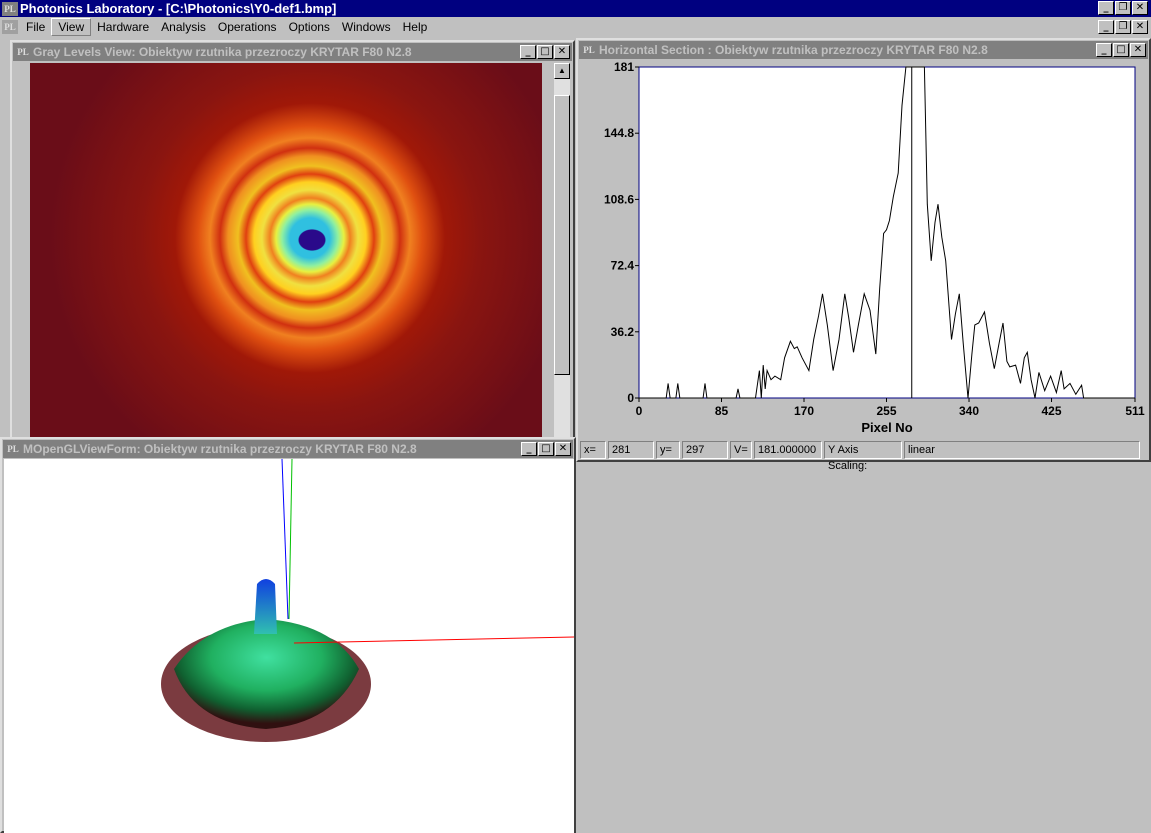 The width and height of the screenshot is (1151, 833). I want to click on menu-options: Options, so click(309, 27).